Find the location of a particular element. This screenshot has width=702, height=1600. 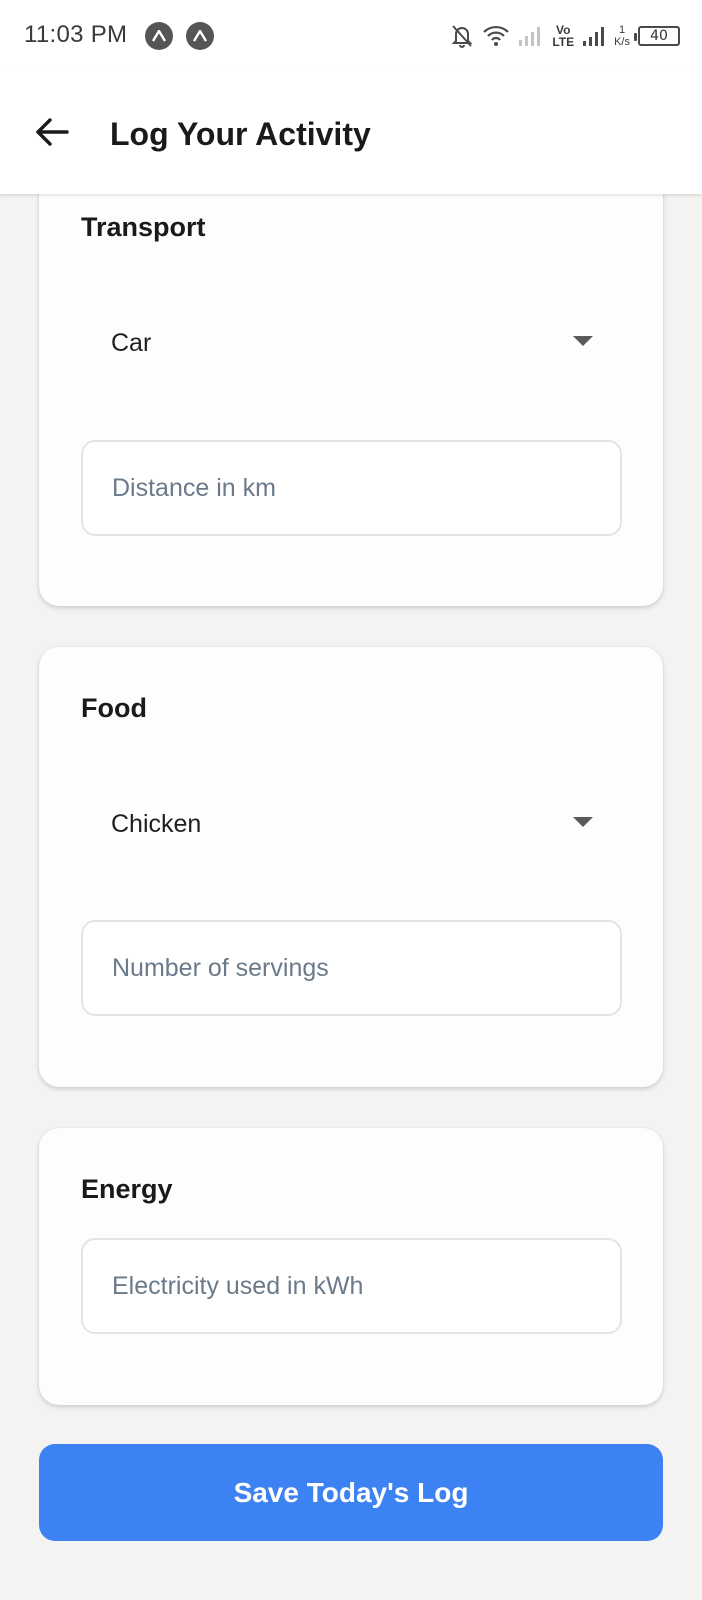

transport-mode-select: Car is located at coordinates (351, 343).